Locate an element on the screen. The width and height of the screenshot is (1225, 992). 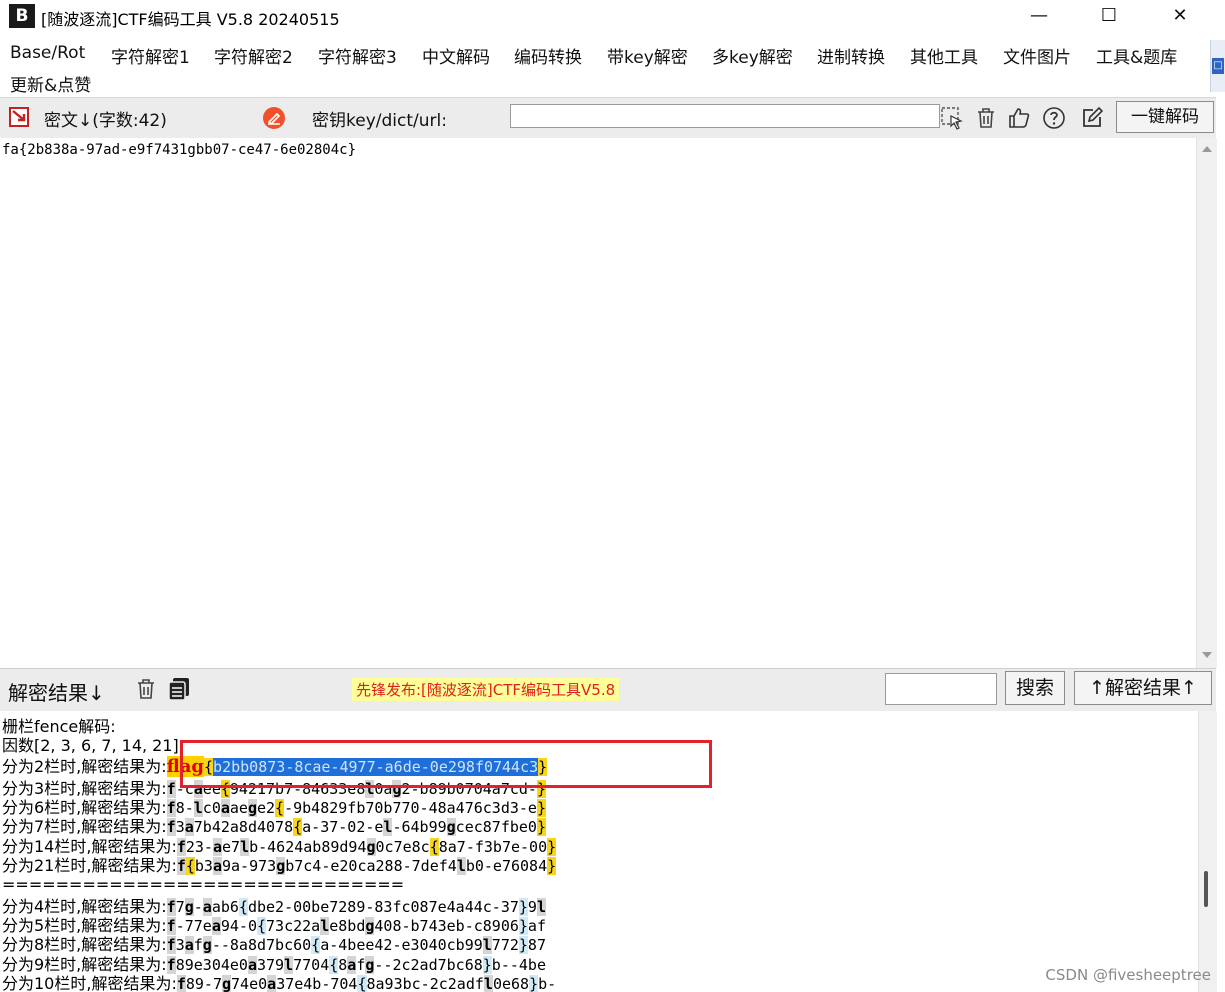
app-logo-icon: B is located at coordinates (22, 16).